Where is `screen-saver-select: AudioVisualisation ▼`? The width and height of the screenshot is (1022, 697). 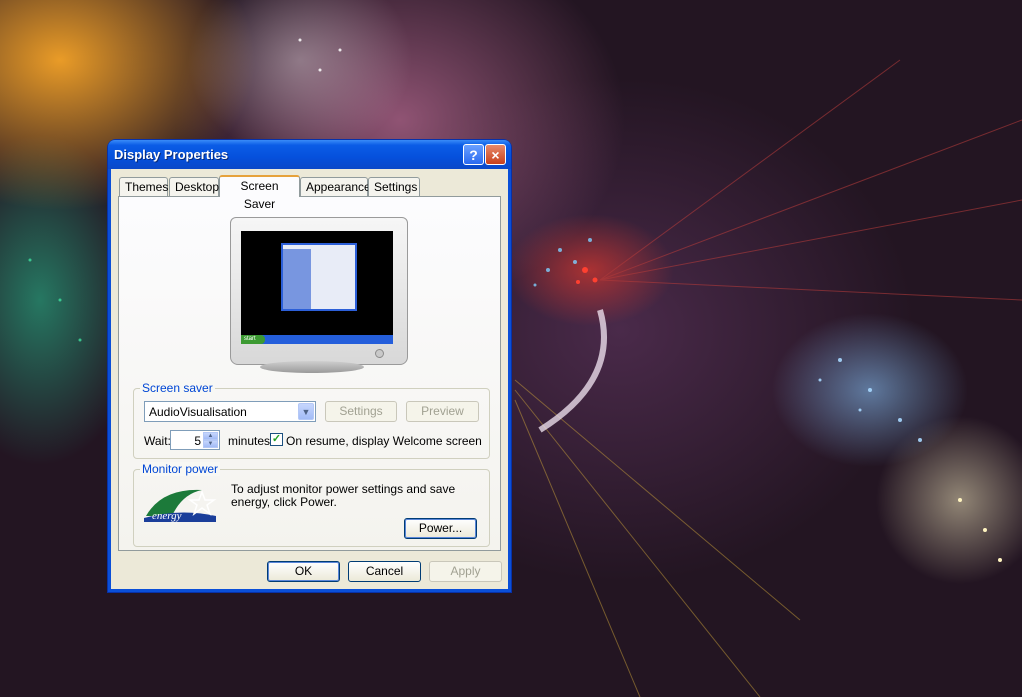 screen-saver-select: AudioVisualisation ▼ is located at coordinates (230, 411).